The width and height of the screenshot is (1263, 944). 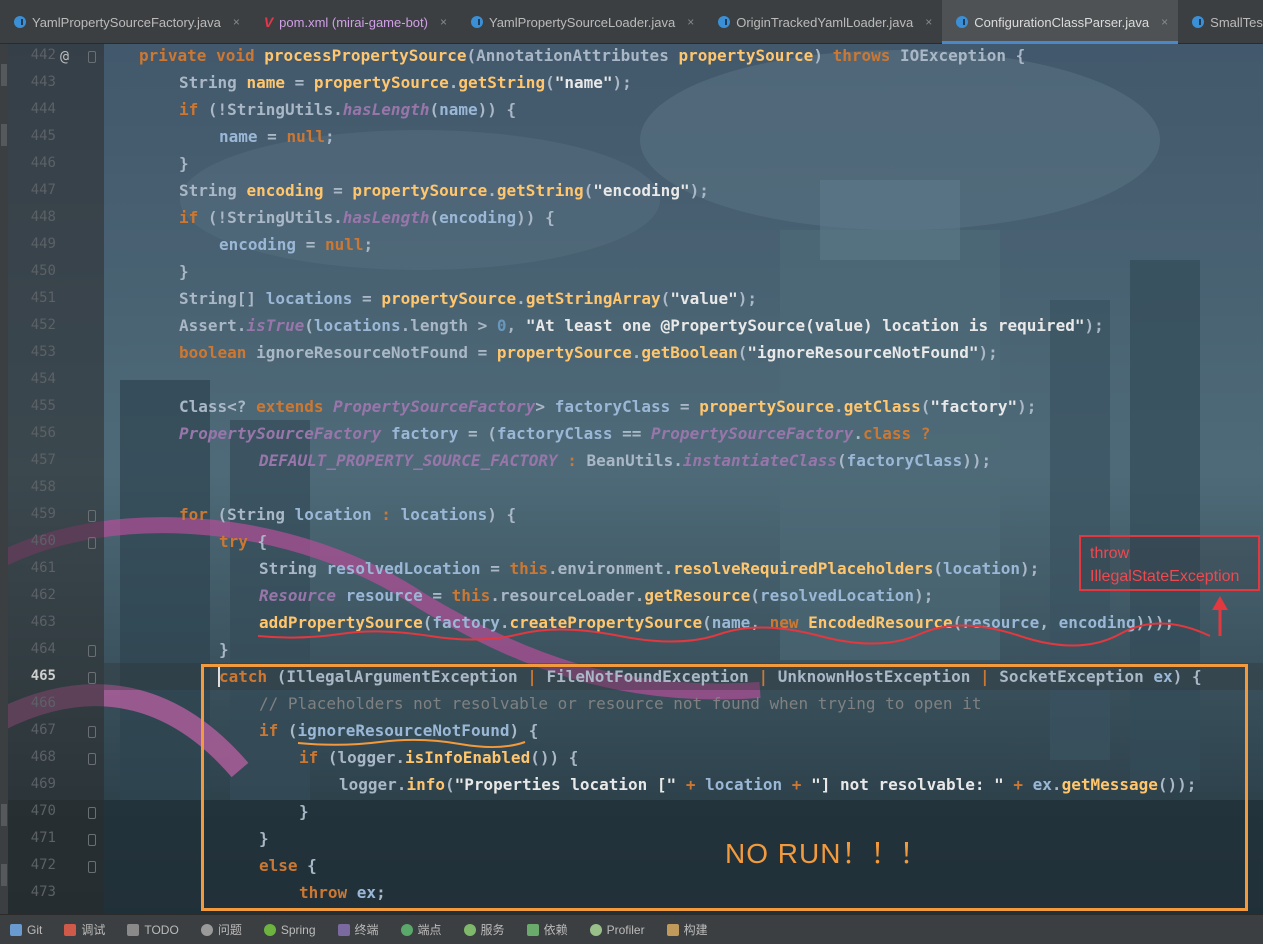 What do you see at coordinates (43, 487) in the screenshot?
I see `line-number: 458` at bounding box center [43, 487].